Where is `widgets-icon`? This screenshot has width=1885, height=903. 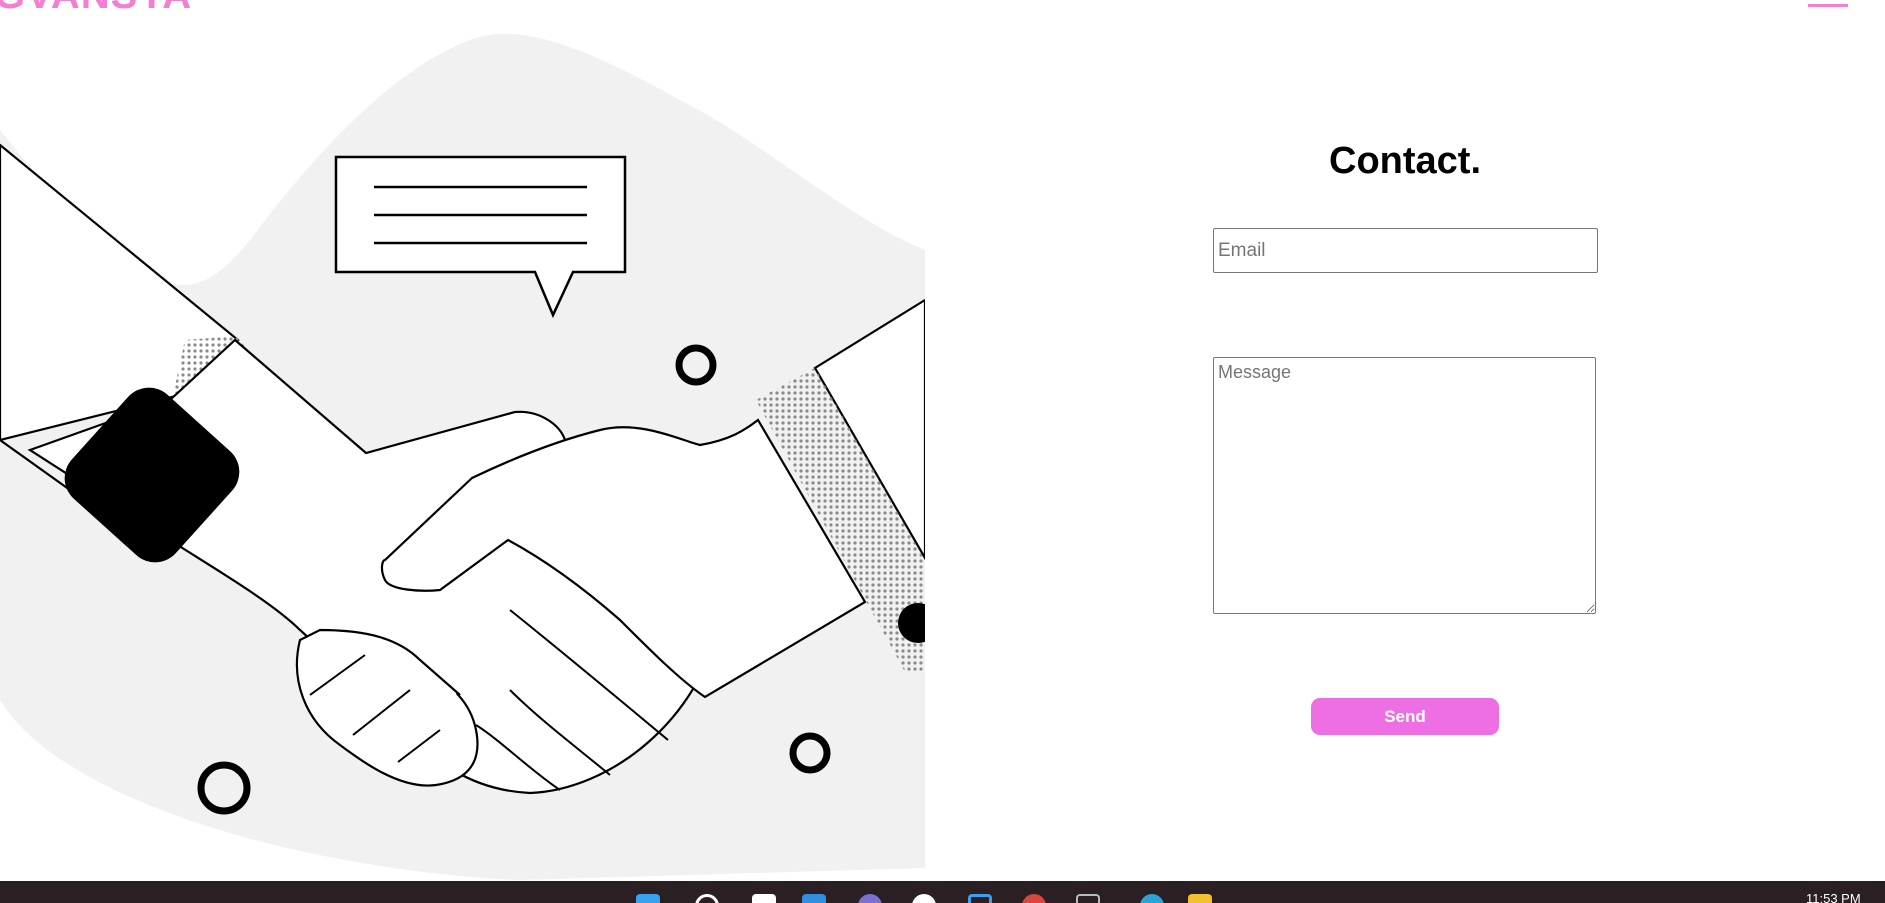 widgets-icon is located at coordinates (814, 898).